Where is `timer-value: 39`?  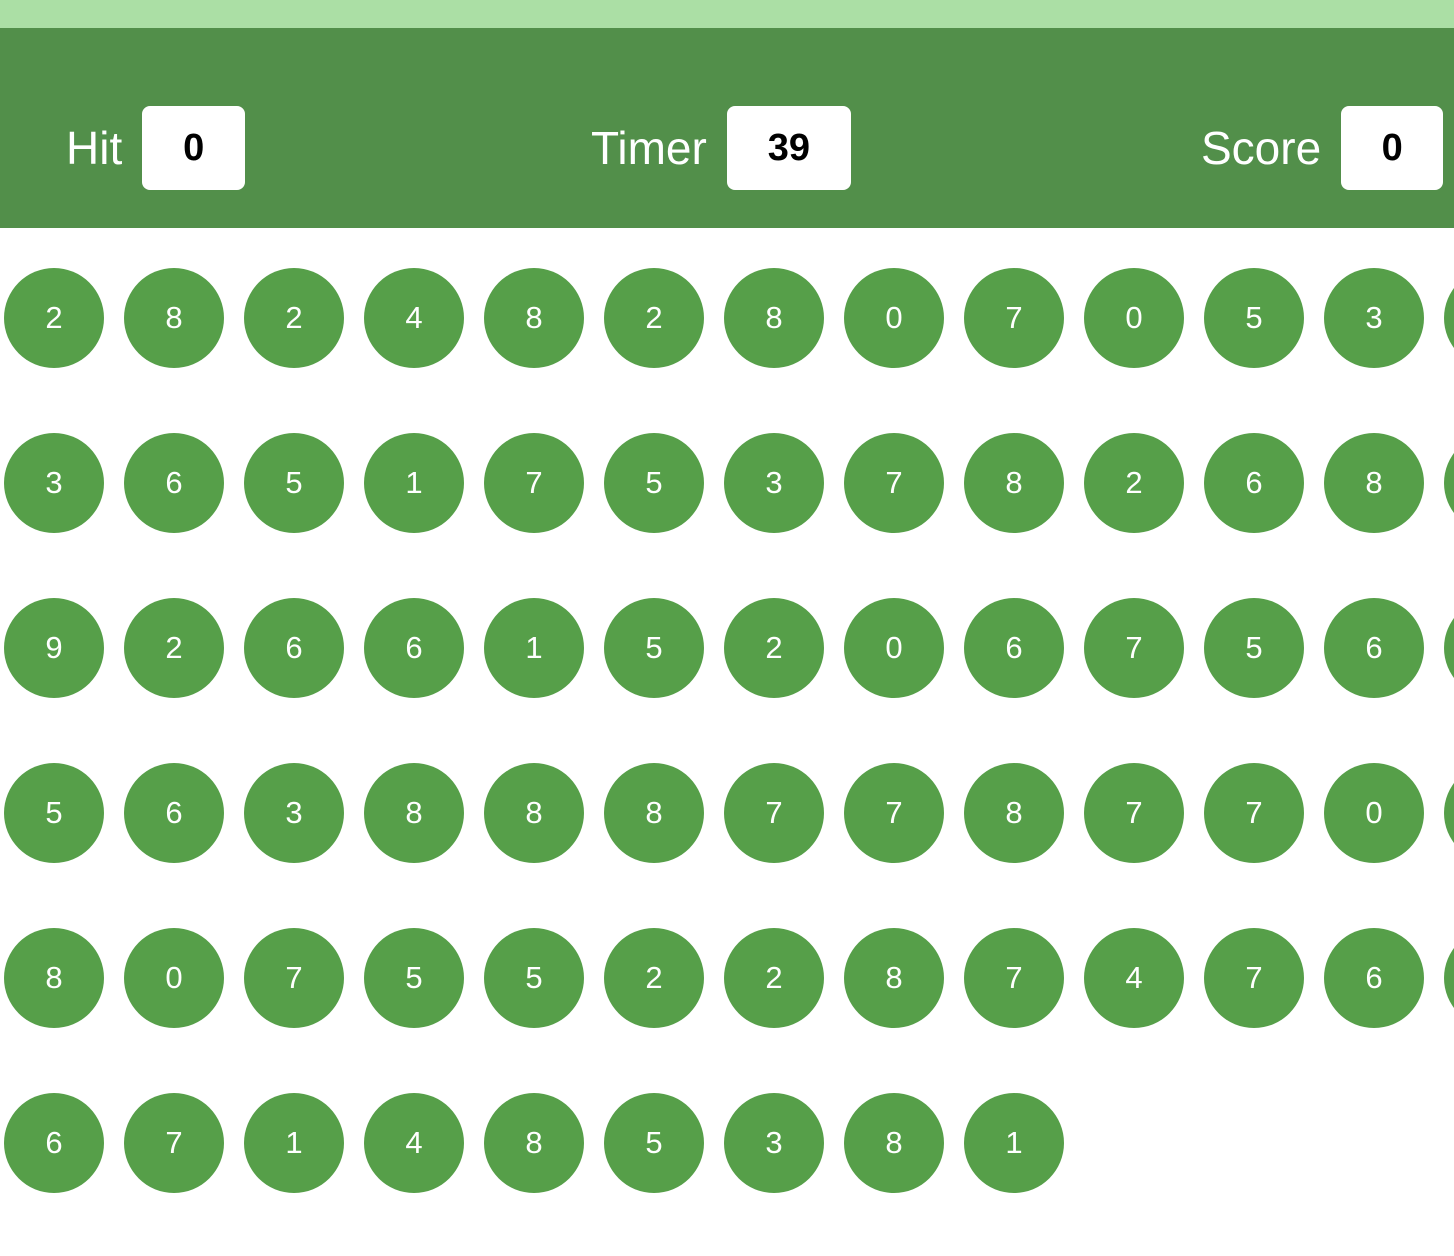 timer-value: 39 is located at coordinates (788, 148).